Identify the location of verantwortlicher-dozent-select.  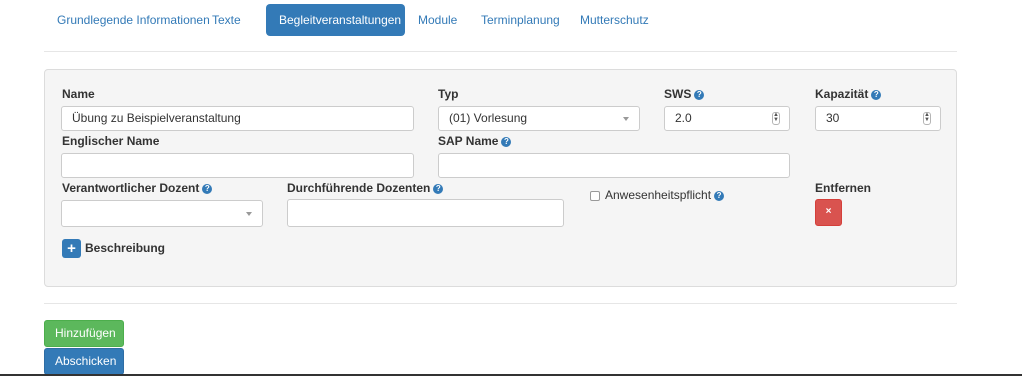
(162, 213).